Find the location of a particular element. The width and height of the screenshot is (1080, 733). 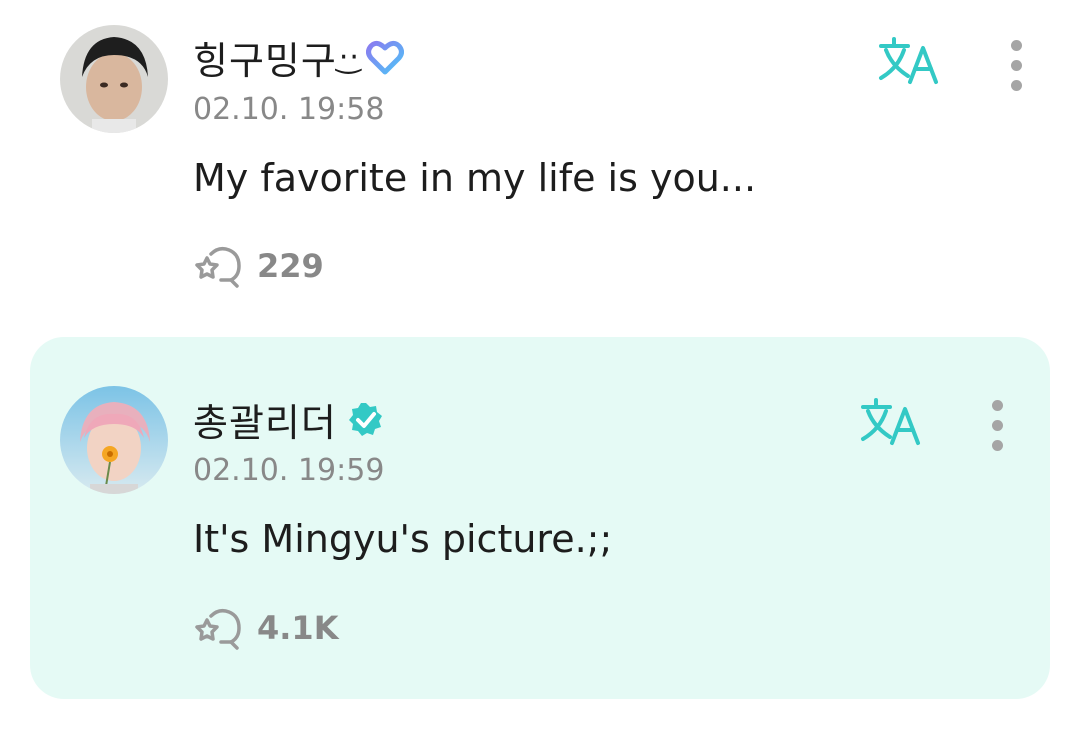

author-row: 총괄리더 is located at coordinates (289, 419).